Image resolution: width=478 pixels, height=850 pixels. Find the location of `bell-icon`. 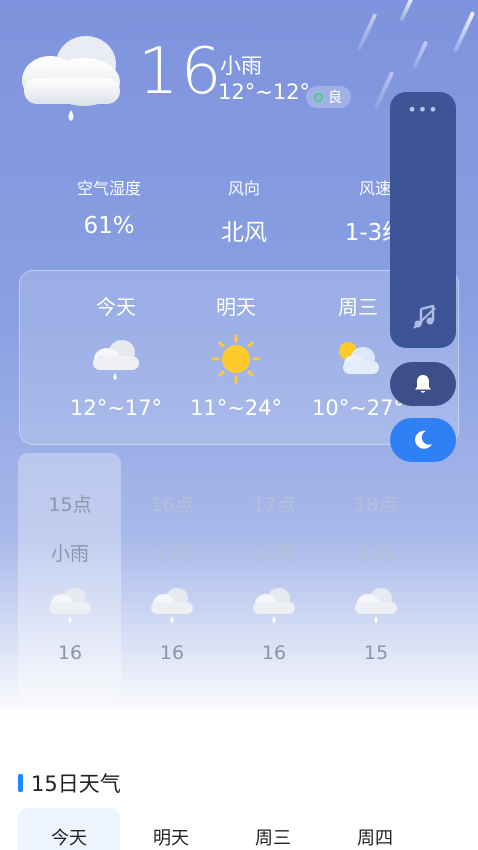

bell-icon is located at coordinates (423, 384).